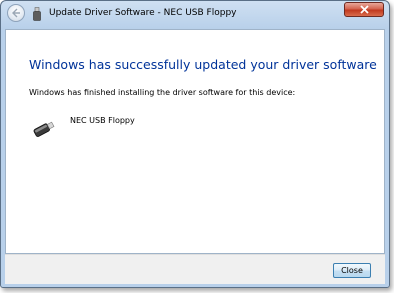  I want to click on dialog-footer: Close, so click(195, 269).